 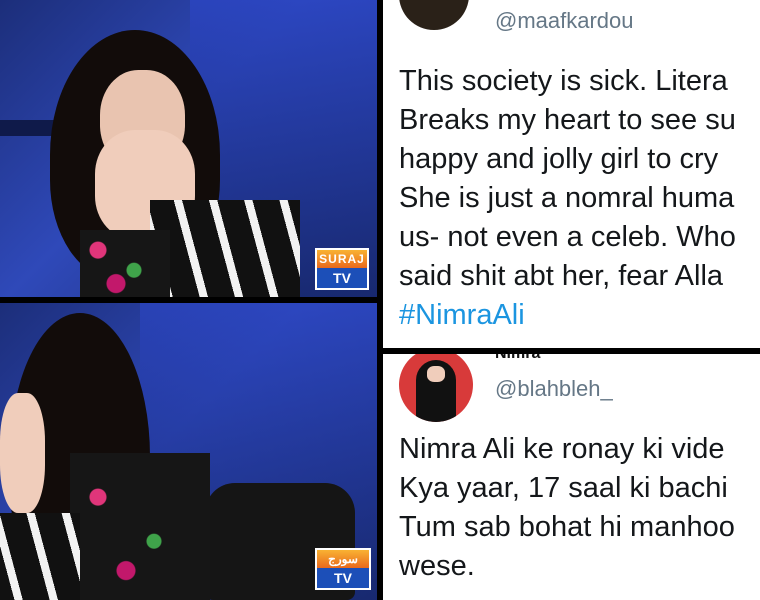 What do you see at coordinates (437, 566) in the screenshot?
I see `tweet-text-line: wese.` at bounding box center [437, 566].